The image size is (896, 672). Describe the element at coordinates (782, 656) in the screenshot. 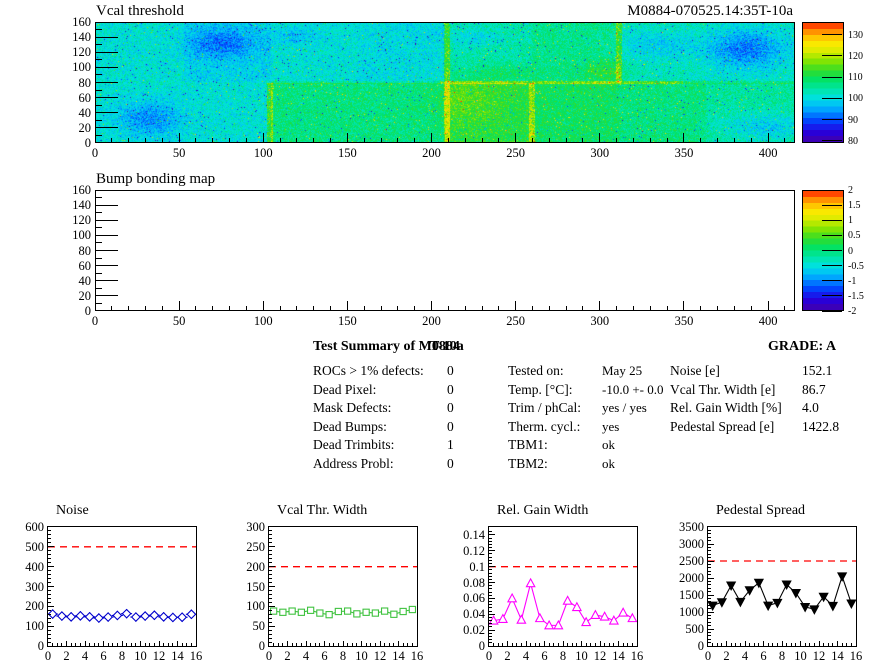

I see `axis-tick-label: 8` at that location.